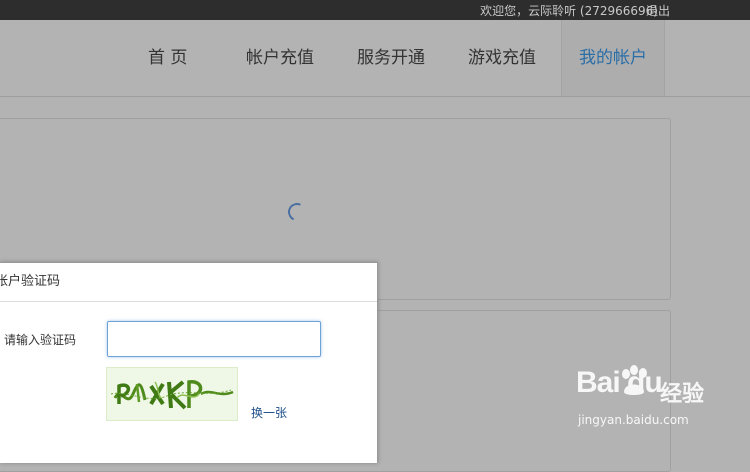 This screenshot has width=750, height=472. What do you see at coordinates (633, 420) in the screenshot?
I see `watermark-url: jingyan.baidu.com` at bounding box center [633, 420].